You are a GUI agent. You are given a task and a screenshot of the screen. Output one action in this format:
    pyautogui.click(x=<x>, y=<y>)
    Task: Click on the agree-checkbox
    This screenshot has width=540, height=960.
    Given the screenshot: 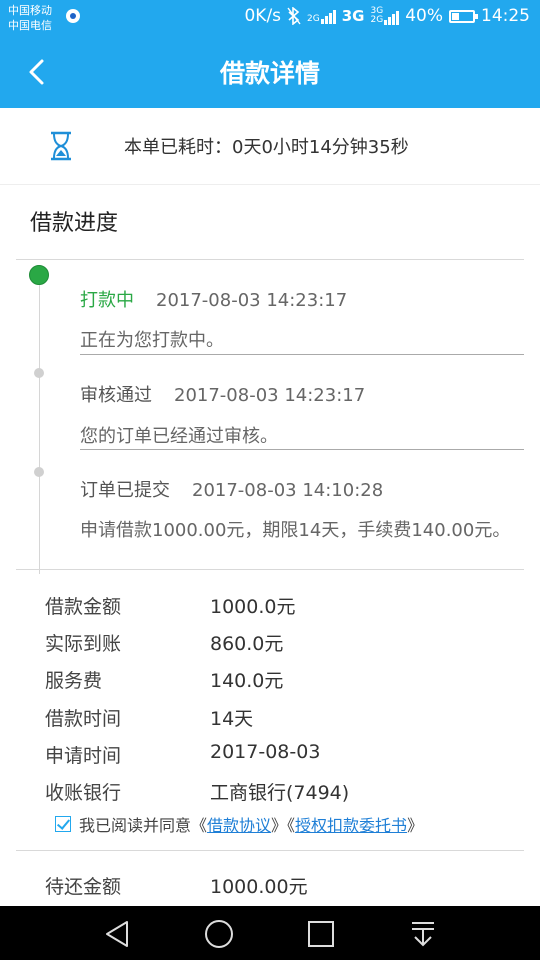 What is the action you would take?
    pyautogui.click(x=63, y=824)
    